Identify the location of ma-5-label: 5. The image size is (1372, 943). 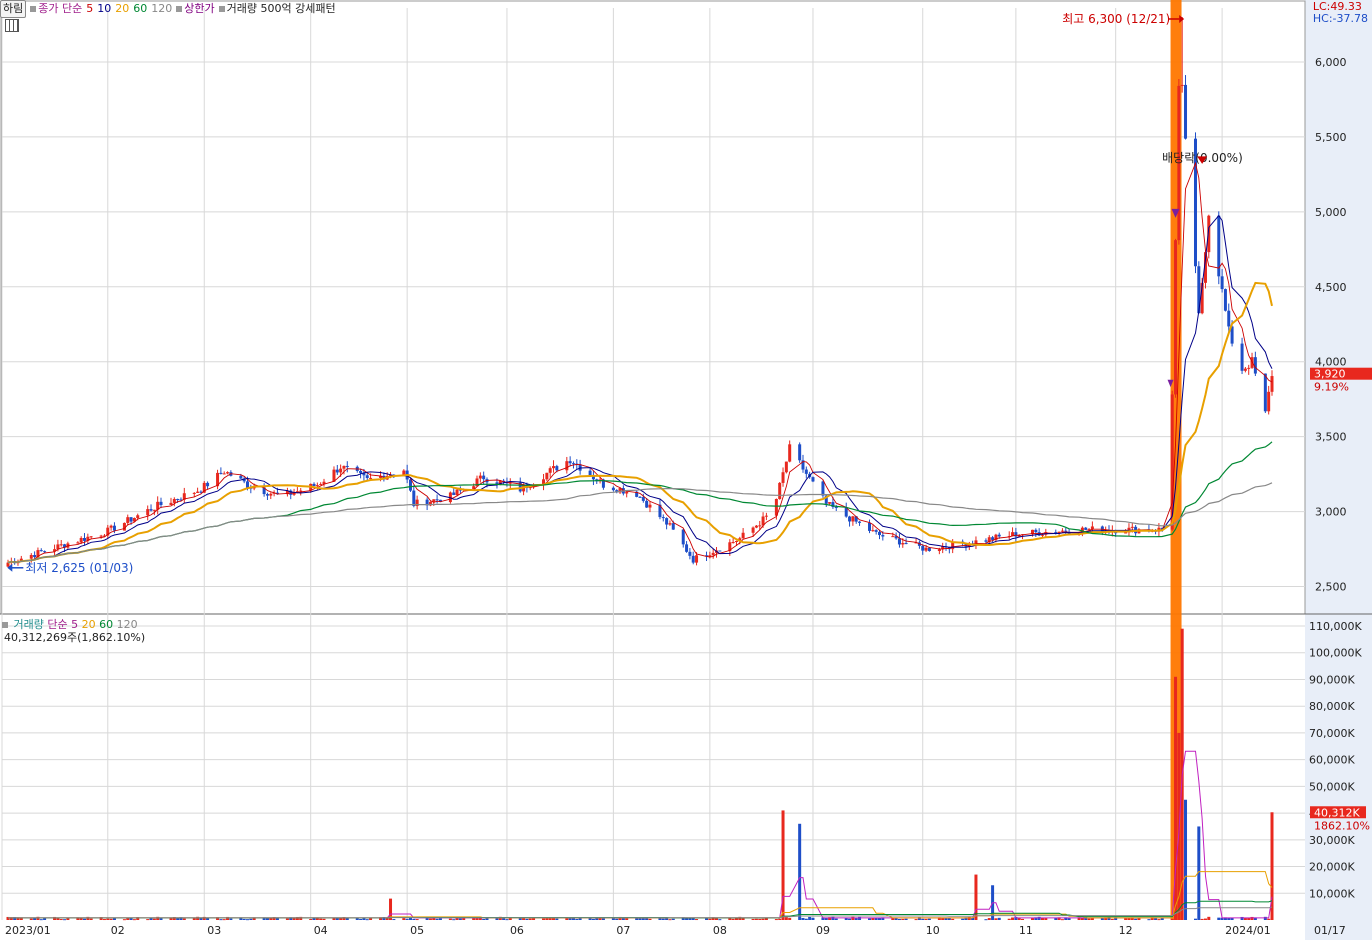
(90, 8).